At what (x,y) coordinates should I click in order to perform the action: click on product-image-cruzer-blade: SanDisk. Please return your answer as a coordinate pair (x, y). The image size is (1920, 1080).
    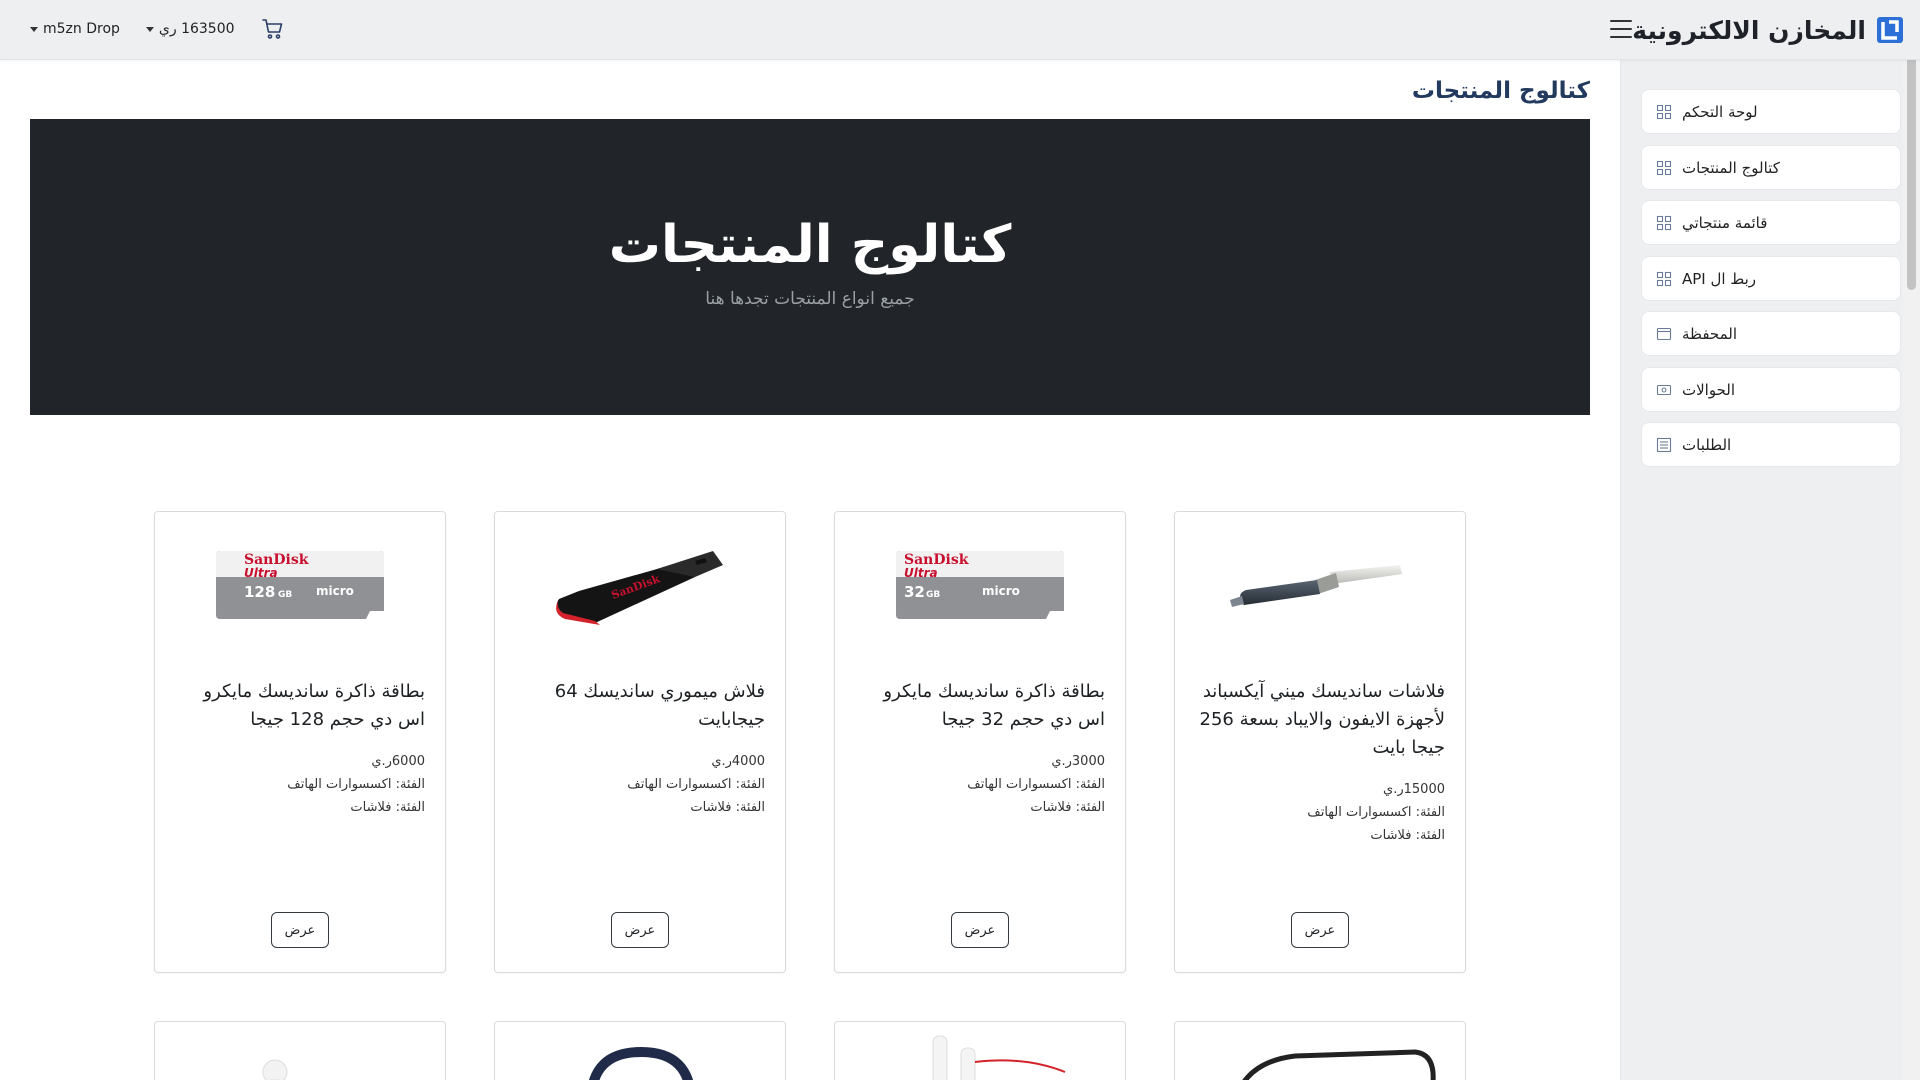
    Looking at the image, I should click on (640, 587).